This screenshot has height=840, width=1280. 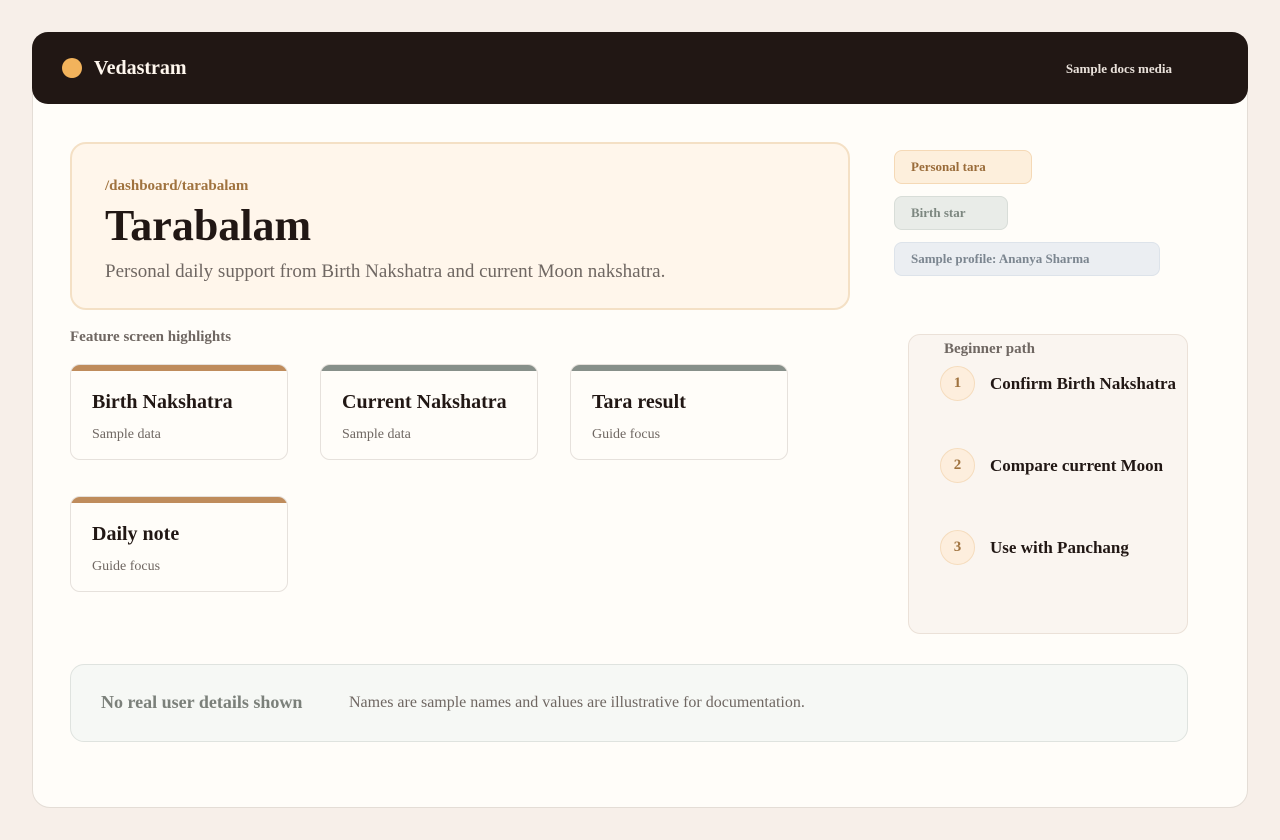 I want to click on tag-personal-tara: Personal tara, so click(x=963, y=167).